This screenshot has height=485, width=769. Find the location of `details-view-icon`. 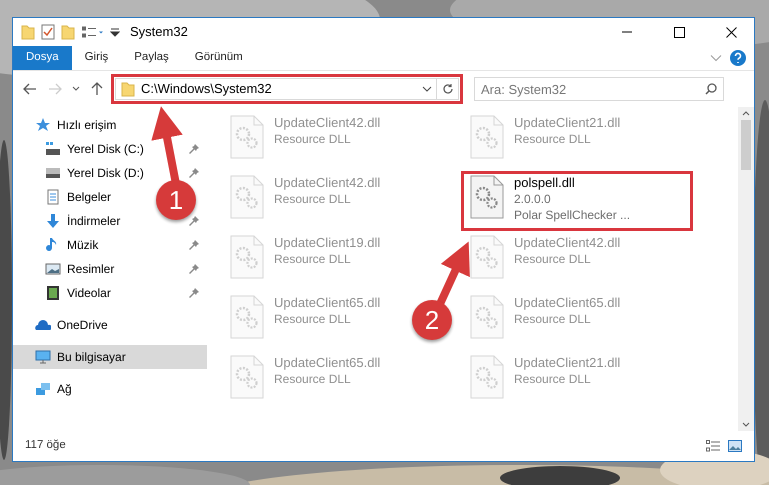

details-view-icon is located at coordinates (713, 446).